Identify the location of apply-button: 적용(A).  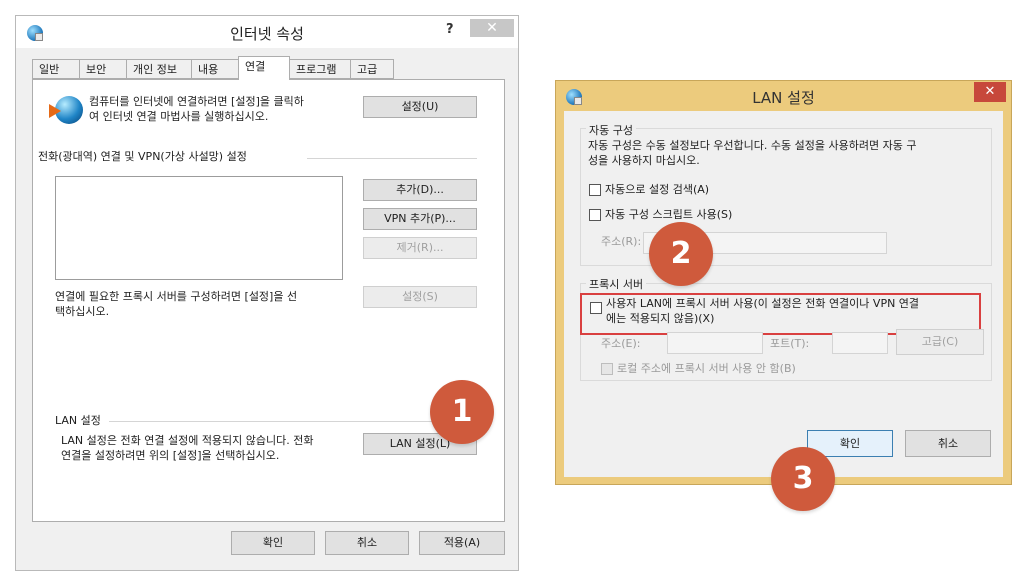
(462, 543).